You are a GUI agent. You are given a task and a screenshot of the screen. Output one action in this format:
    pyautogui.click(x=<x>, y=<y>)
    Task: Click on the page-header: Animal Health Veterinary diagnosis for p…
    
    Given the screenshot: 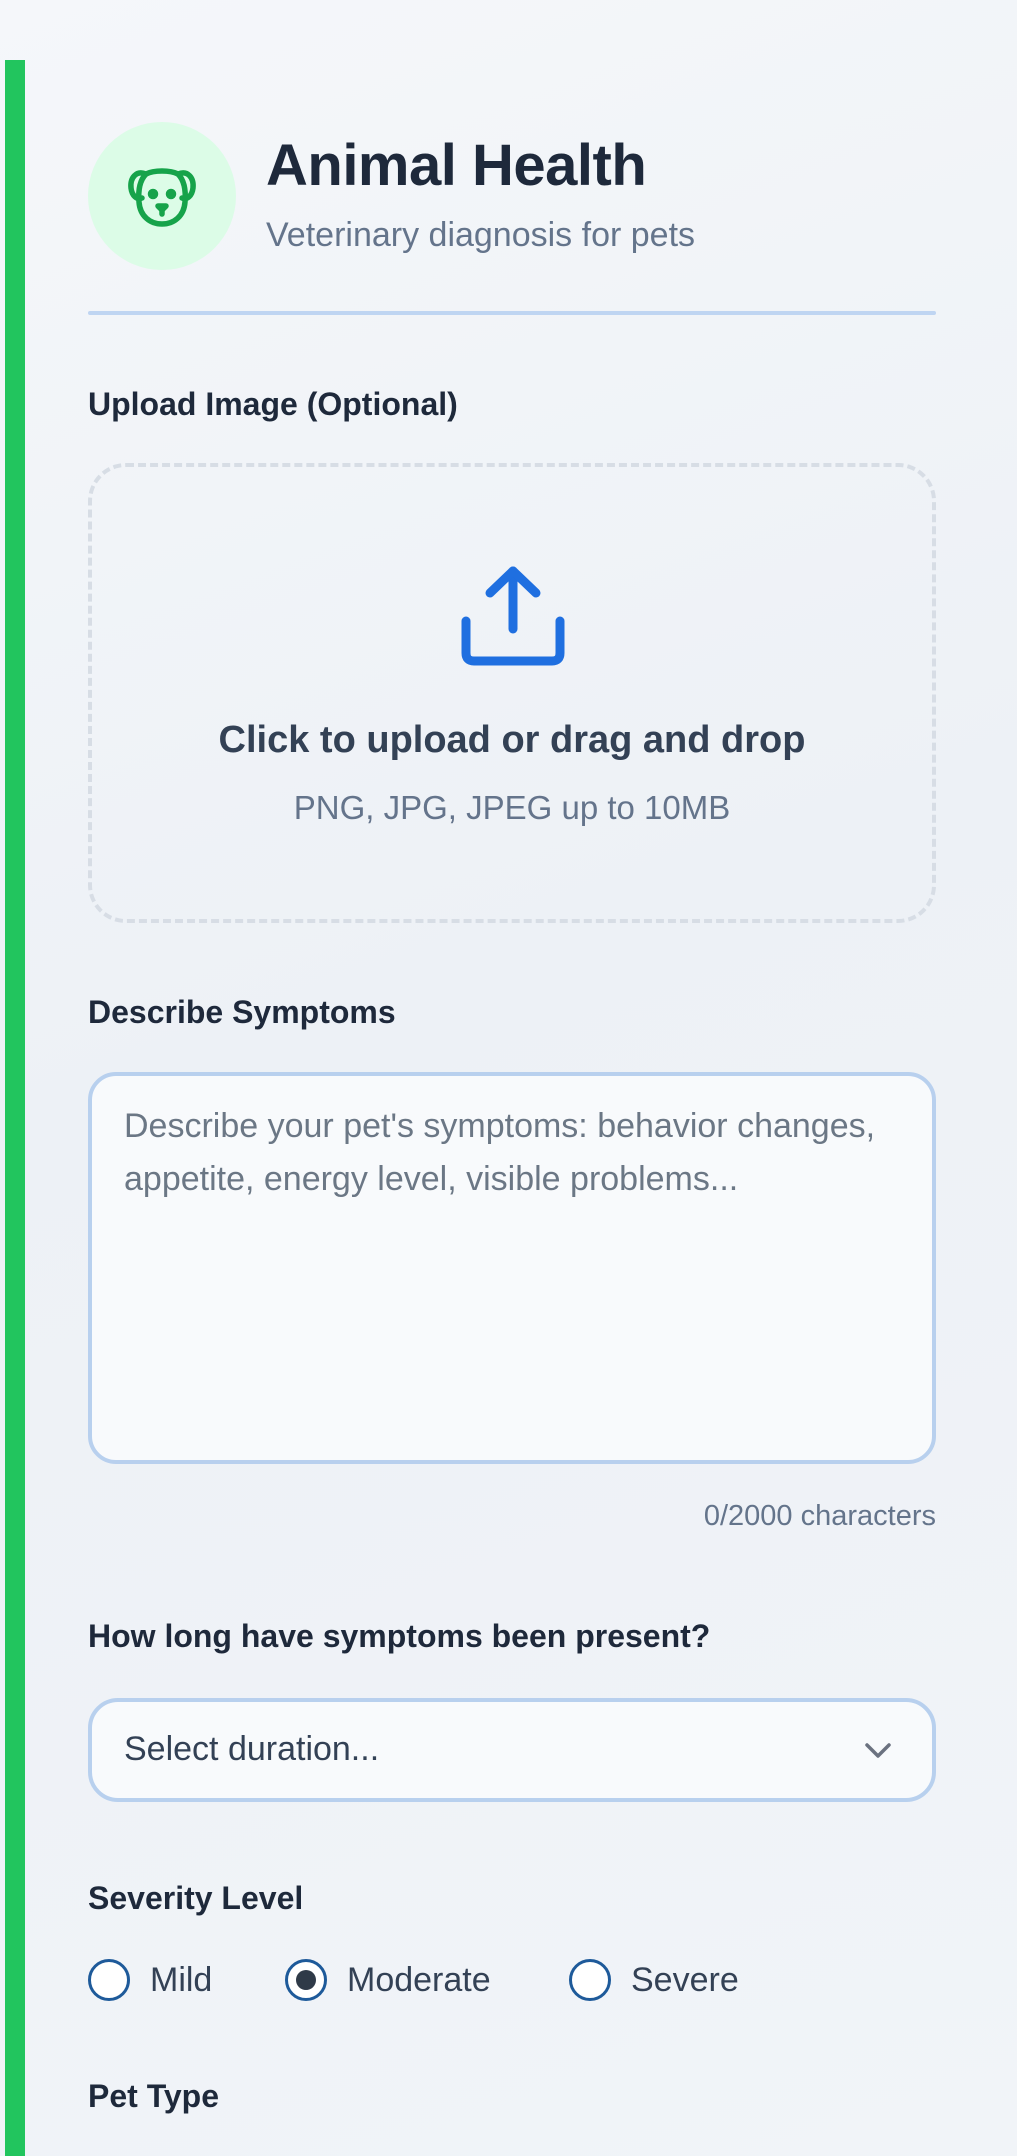 What is the action you would take?
    pyautogui.click(x=512, y=197)
    